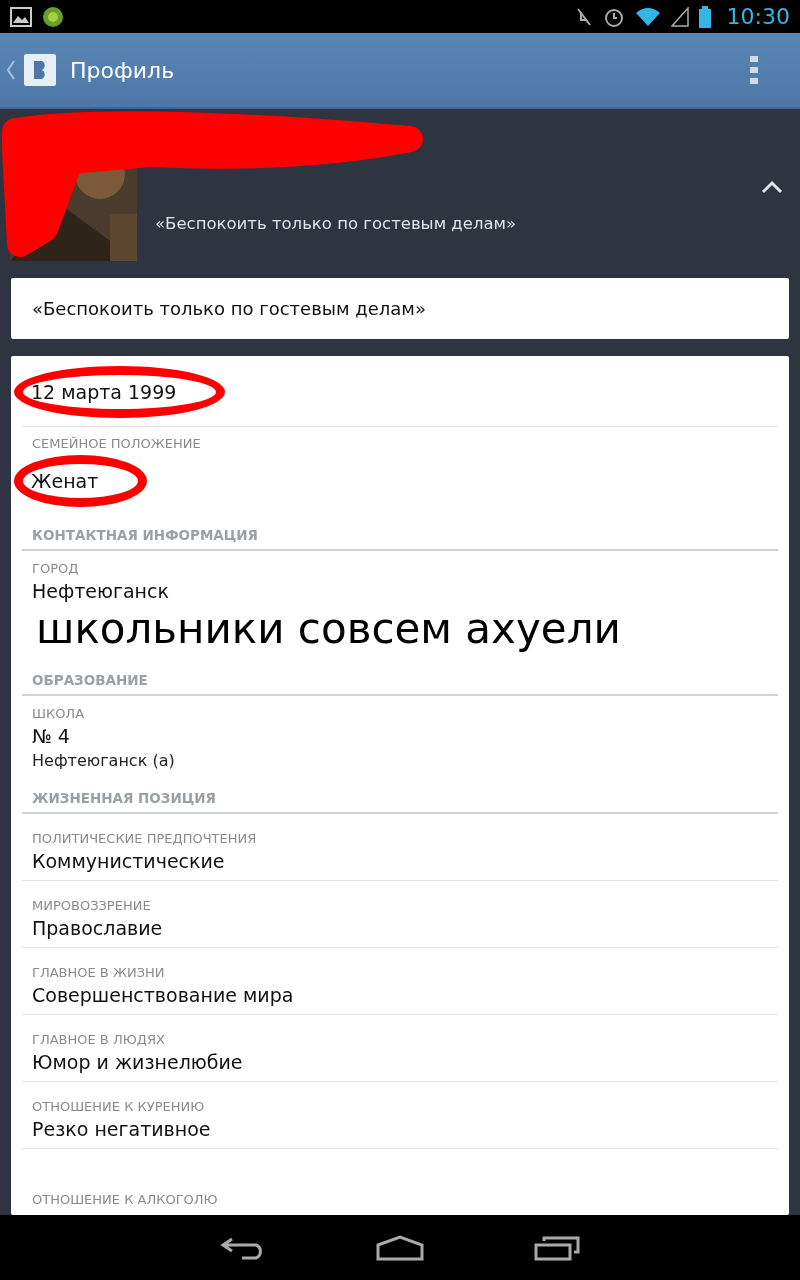  Describe the element at coordinates (557, 1247) in the screenshot. I see `recent-apps-icon` at that location.